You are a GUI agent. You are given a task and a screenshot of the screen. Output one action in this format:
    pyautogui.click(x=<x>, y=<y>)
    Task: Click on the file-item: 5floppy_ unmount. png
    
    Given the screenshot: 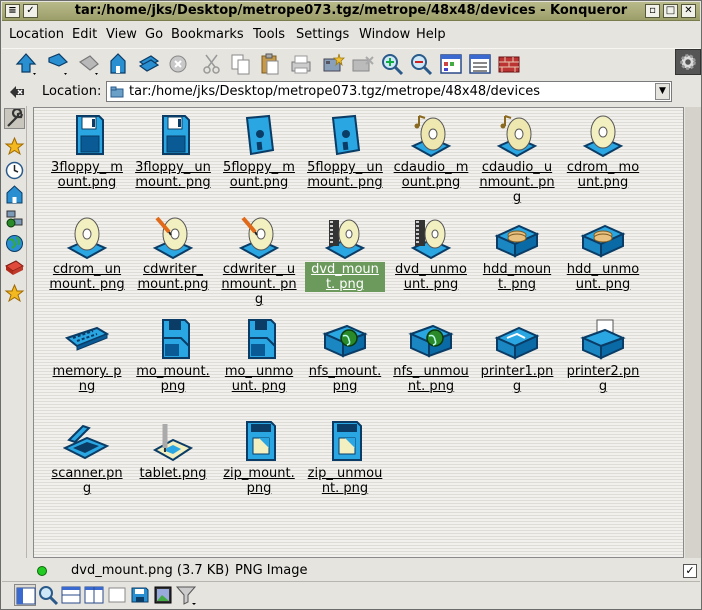 What is the action you would take?
    pyautogui.click(x=345, y=151)
    